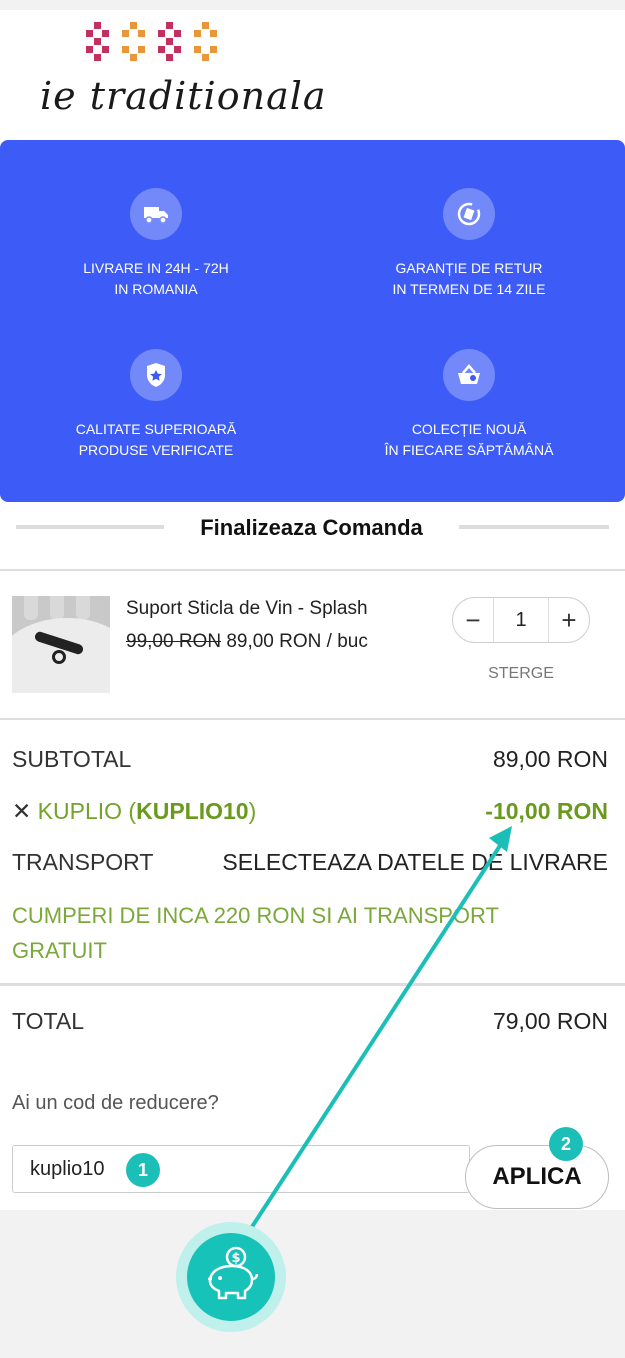  I want to click on product-name: Suport Sticla de Vin - Splash, so click(247, 609).